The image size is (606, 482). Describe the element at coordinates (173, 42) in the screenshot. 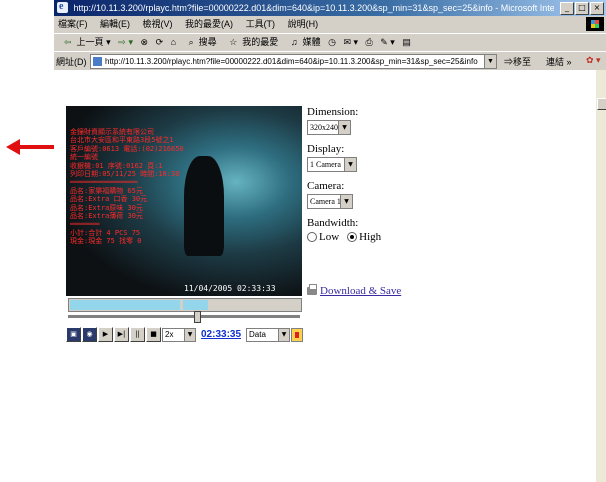

I see `home-icon: ⌂` at that location.